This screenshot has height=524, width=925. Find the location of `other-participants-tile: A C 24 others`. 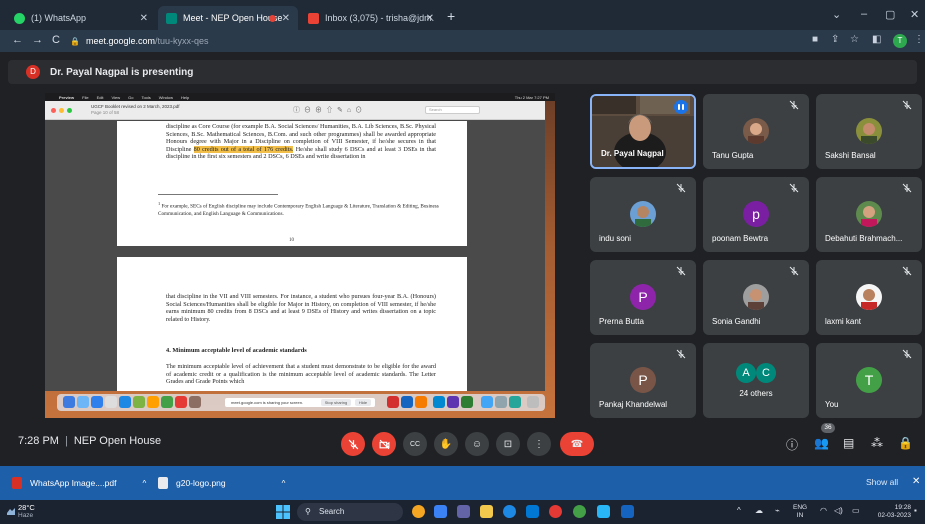

other-participants-tile: A C 24 others is located at coordinates (756, 380).